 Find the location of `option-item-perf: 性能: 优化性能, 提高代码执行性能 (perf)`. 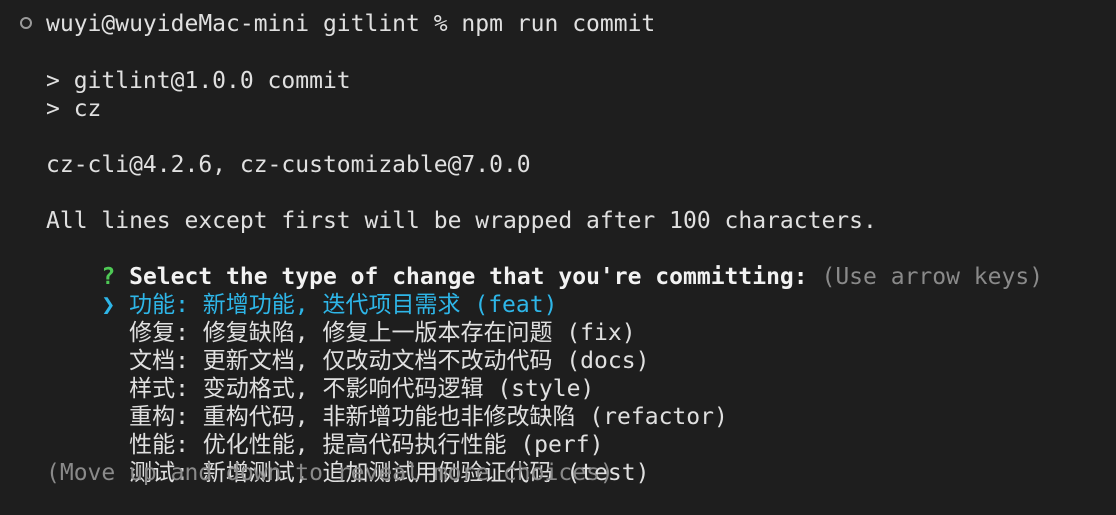

option-item-perf: 性能: 优化性能, 提高代码执行性能 (perf) is located at coordinates (324, 430).